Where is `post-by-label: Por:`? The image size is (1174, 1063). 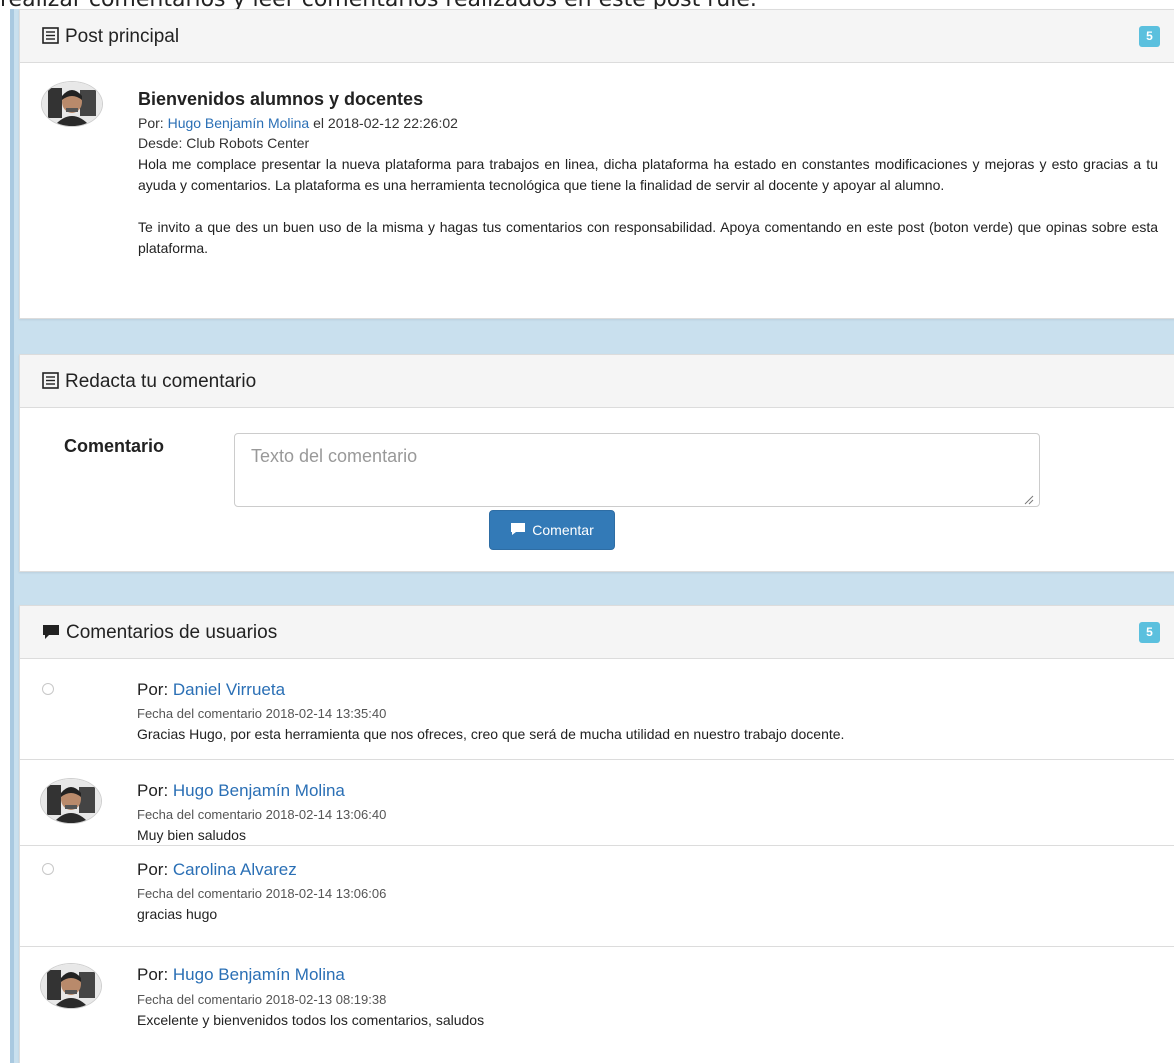 post-by-label: Por: is located at coordinates (153, 123).